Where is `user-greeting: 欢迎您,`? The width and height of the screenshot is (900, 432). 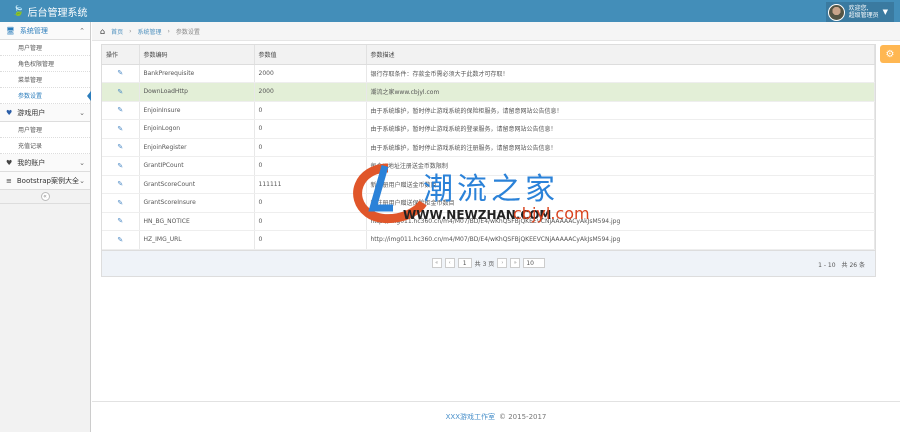 user-greeting: 欢迎您, is located at coordinates (858, 8).